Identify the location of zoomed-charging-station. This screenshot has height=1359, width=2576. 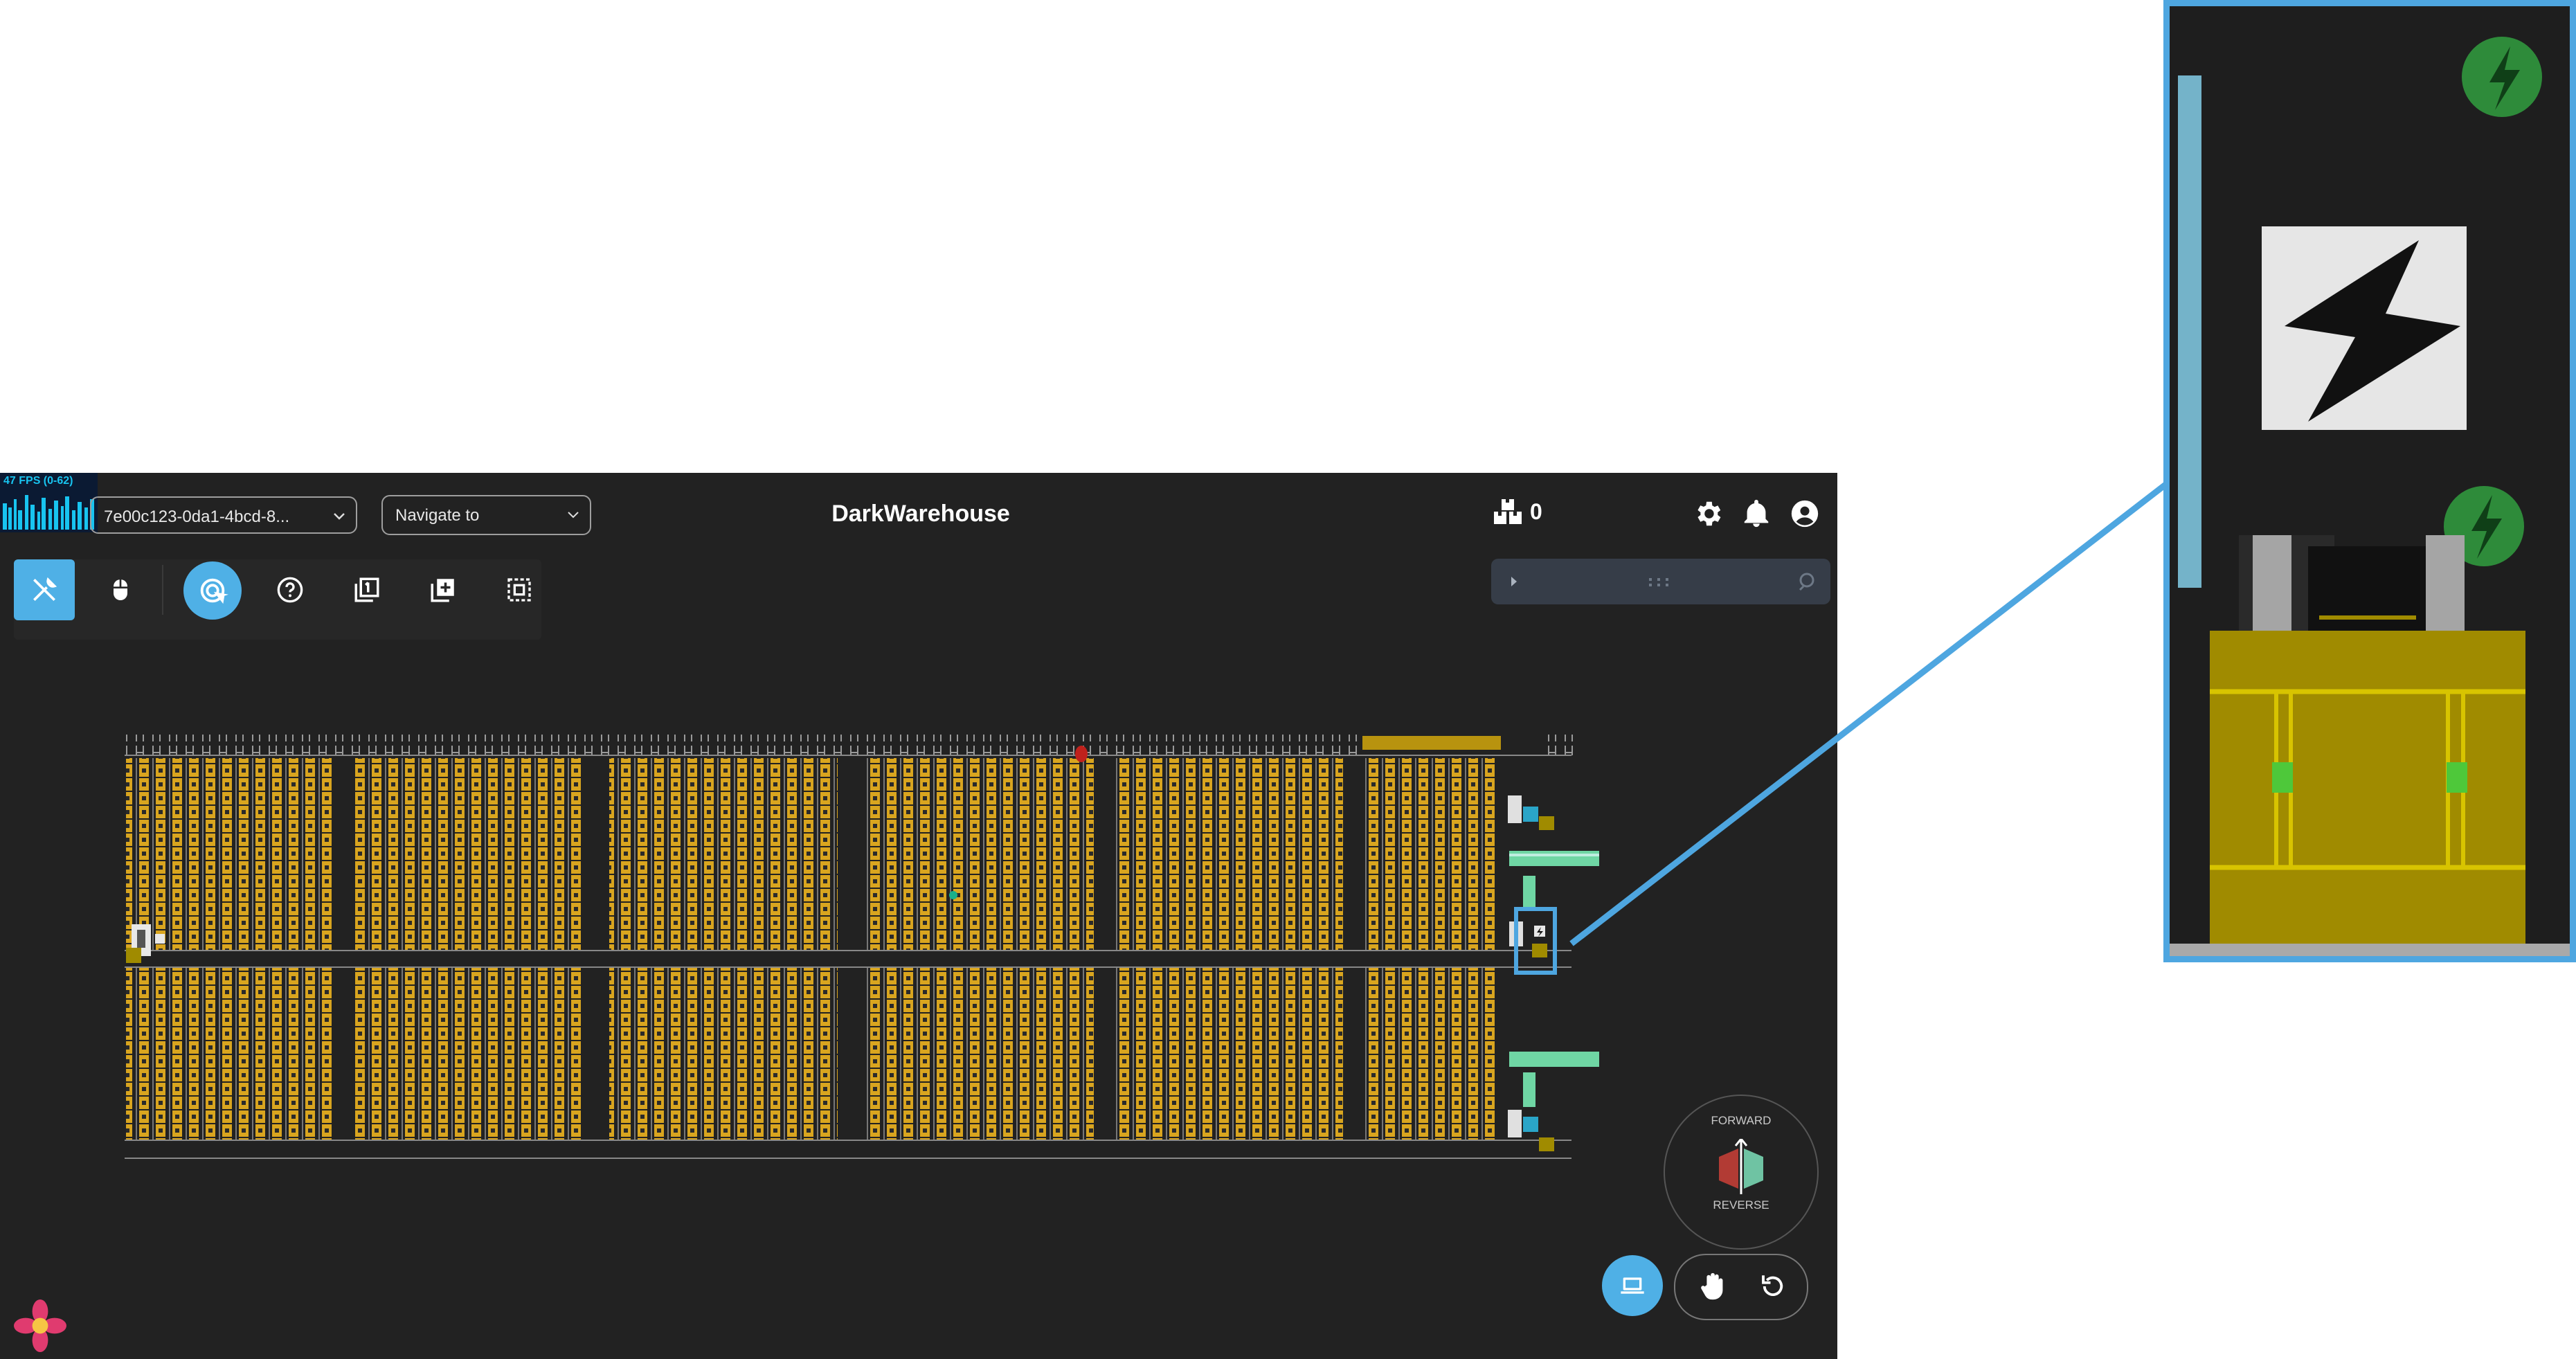
(2370, 481).